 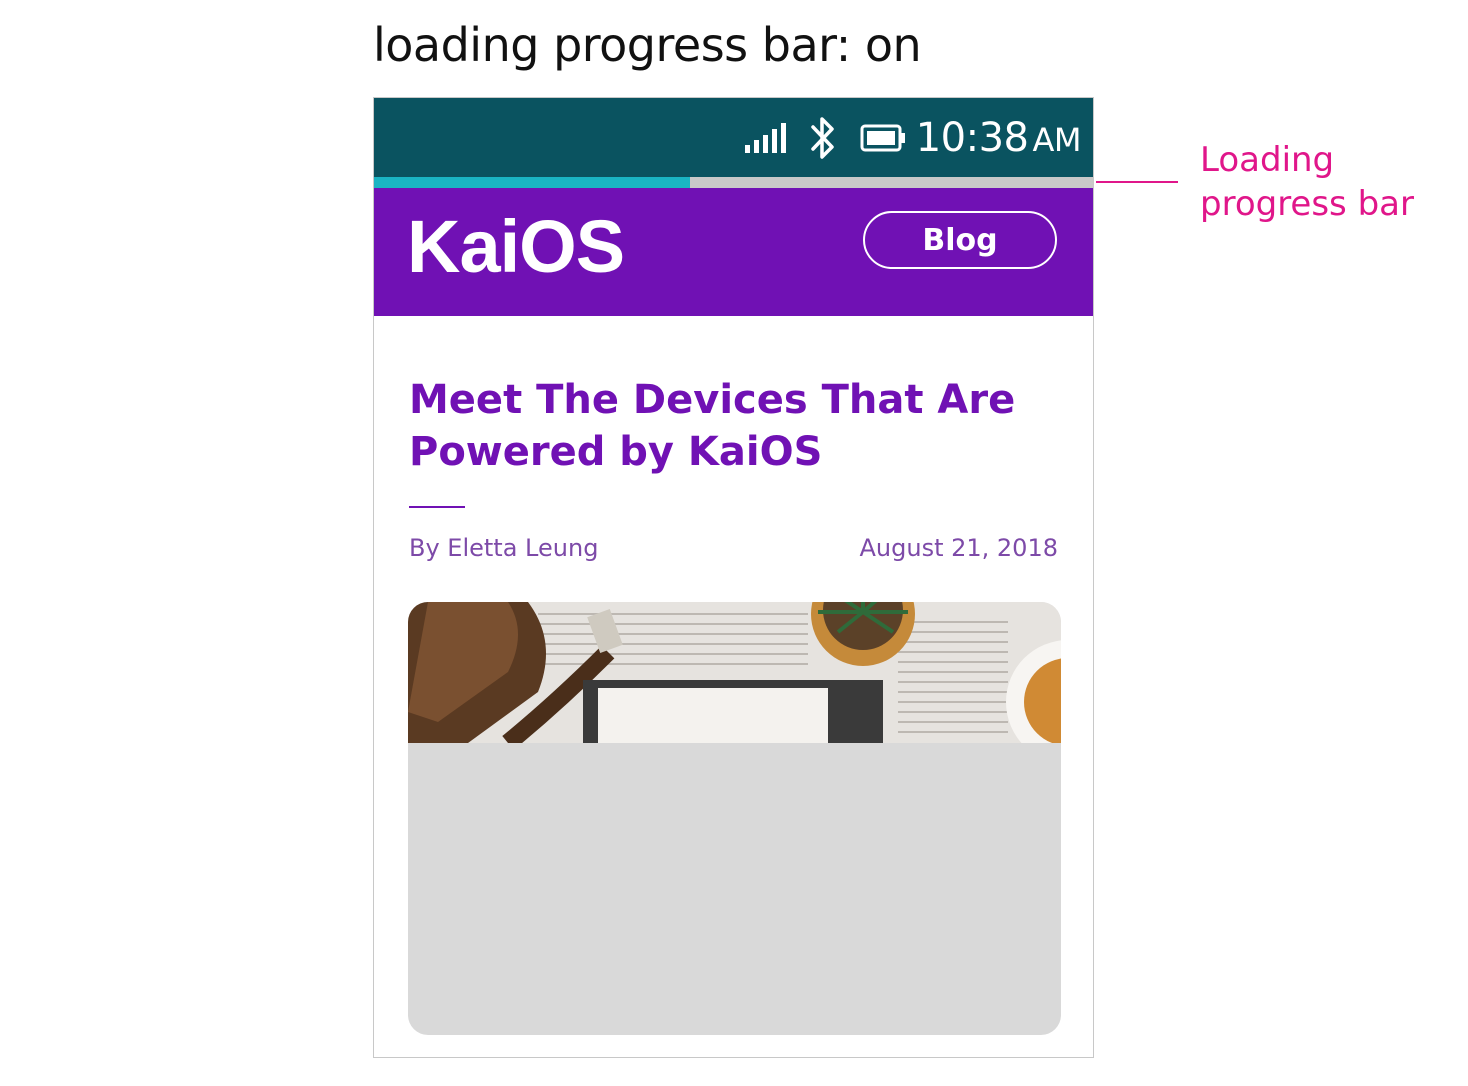 I want to click on bluetooth-icon, so click(x=823, y=138).